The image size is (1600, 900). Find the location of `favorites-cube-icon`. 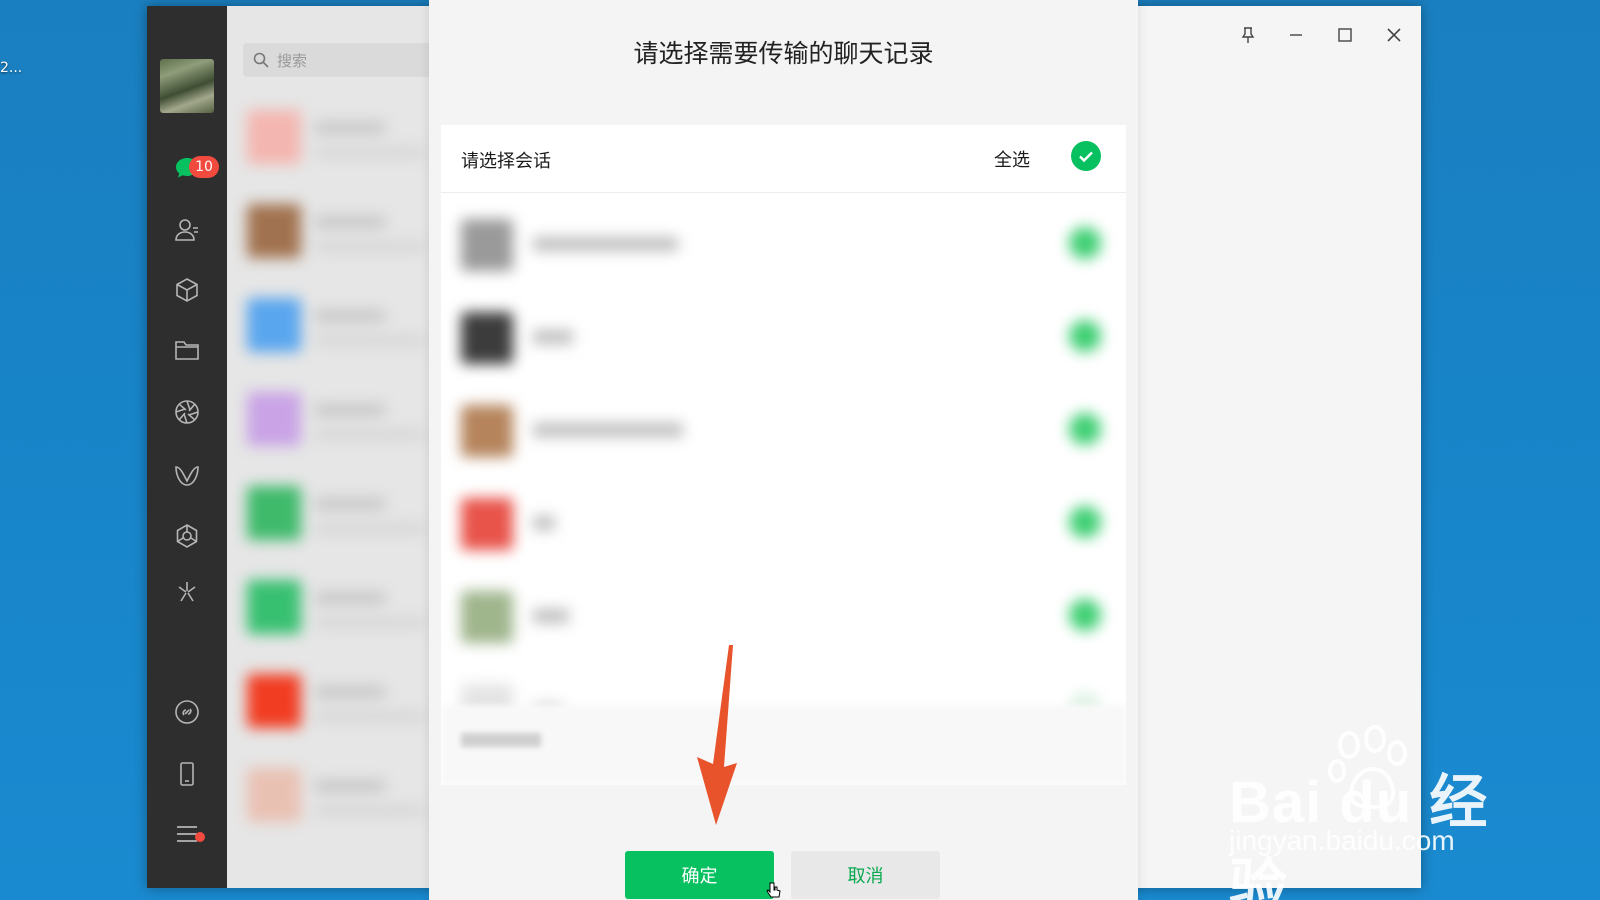

favorites-cube-icon is located at coordinates (187, 290).